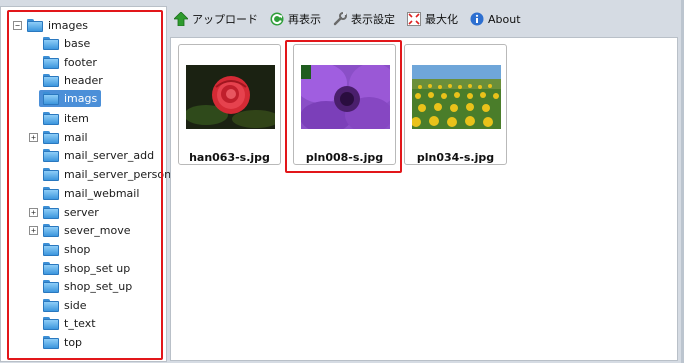 This screenshot has width=684, height=363. Describe the element at coordinates (83, 80) in the screenshot. I see `tree-item-label: header` at that location.